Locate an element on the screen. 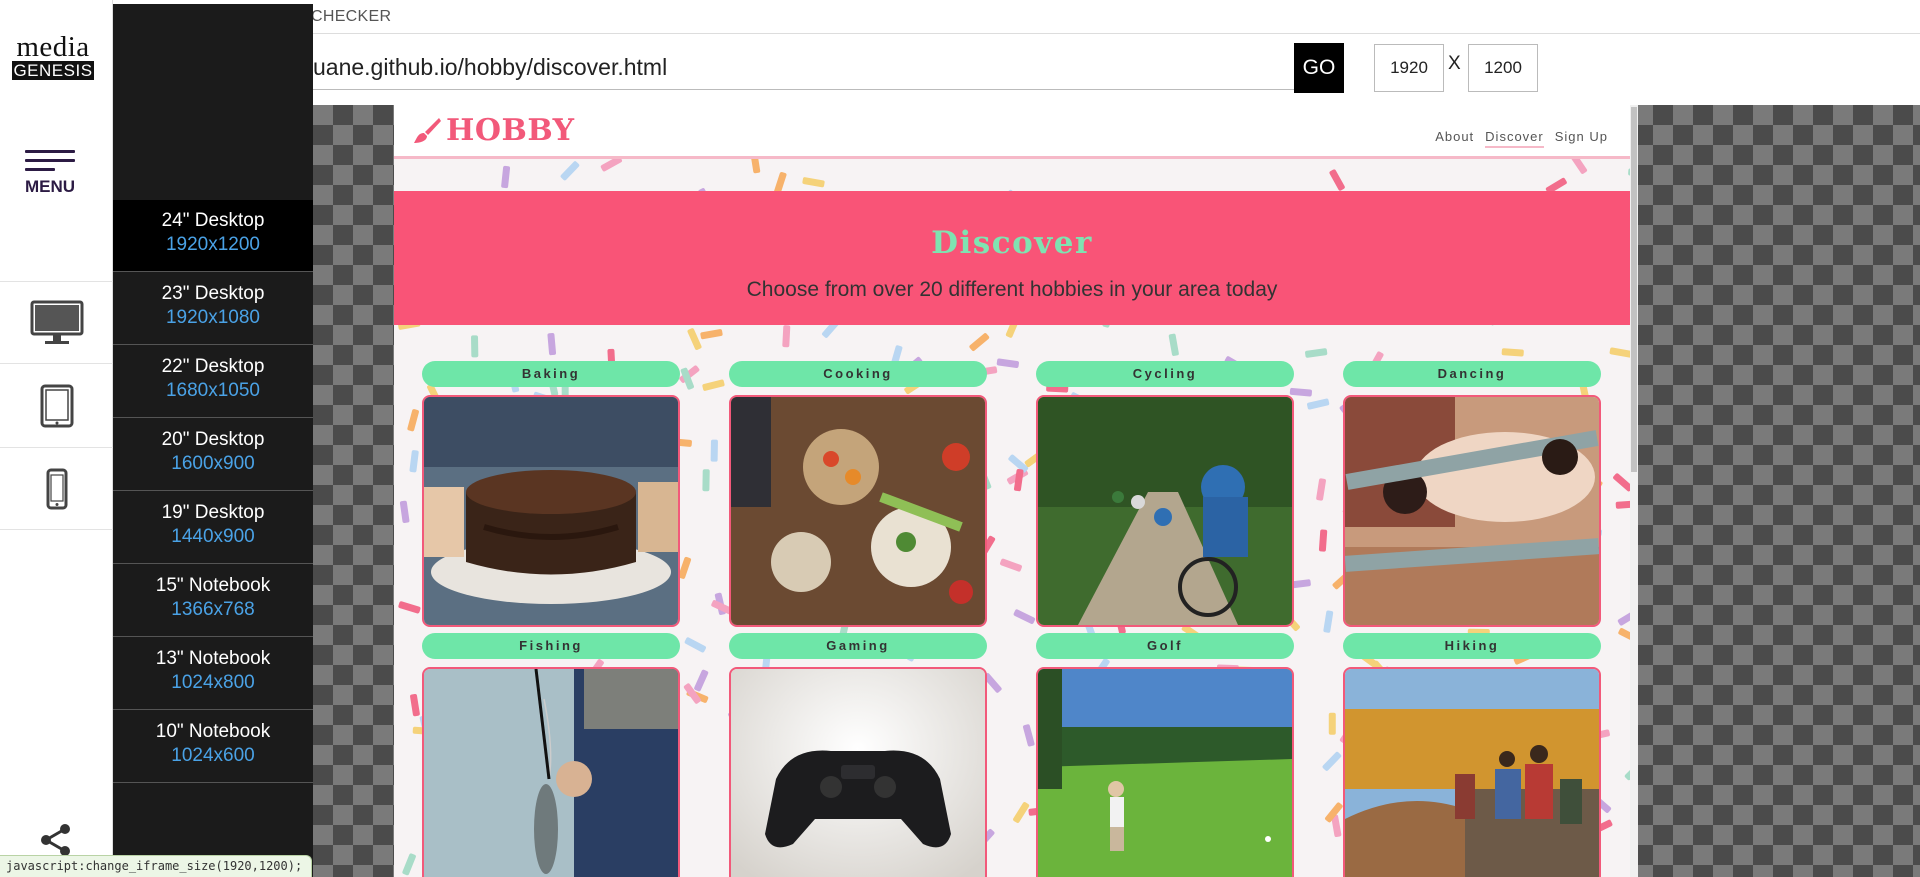  hobby-card-gaming: Gaming is located at coordinates (858, 755).